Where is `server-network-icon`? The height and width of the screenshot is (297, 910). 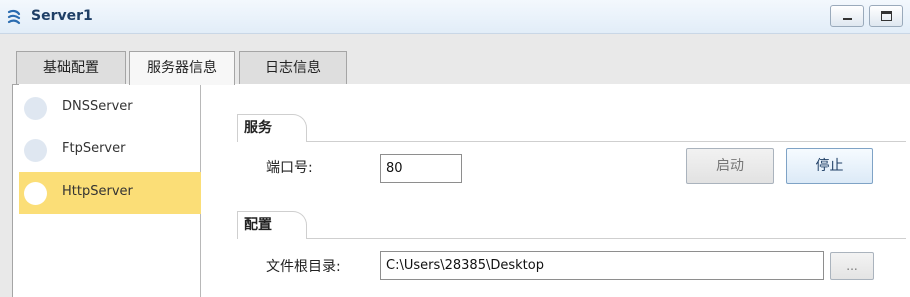
server-network-icon is located at coordinates (14, 17).